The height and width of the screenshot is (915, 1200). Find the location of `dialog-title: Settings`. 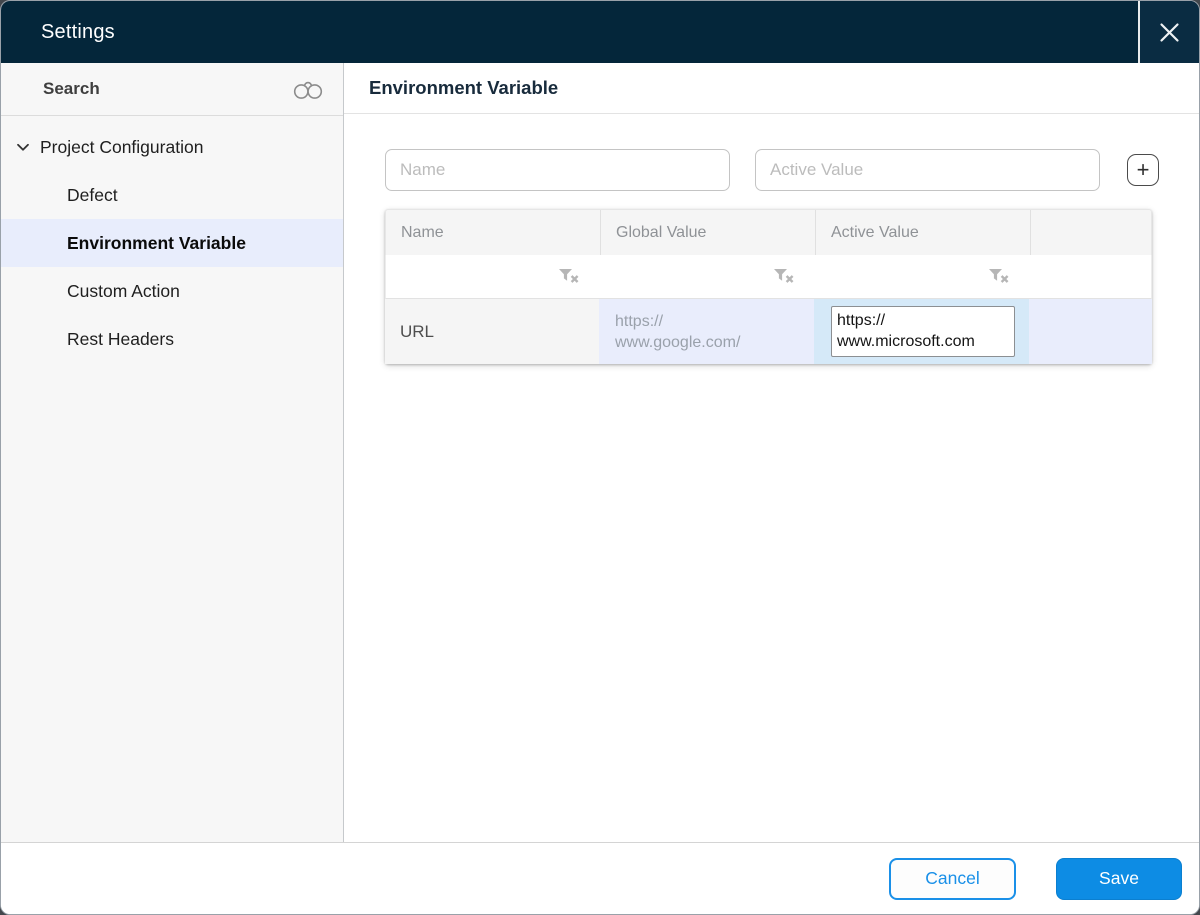

dialog-title: Settings is located at coordinates (78, 31).